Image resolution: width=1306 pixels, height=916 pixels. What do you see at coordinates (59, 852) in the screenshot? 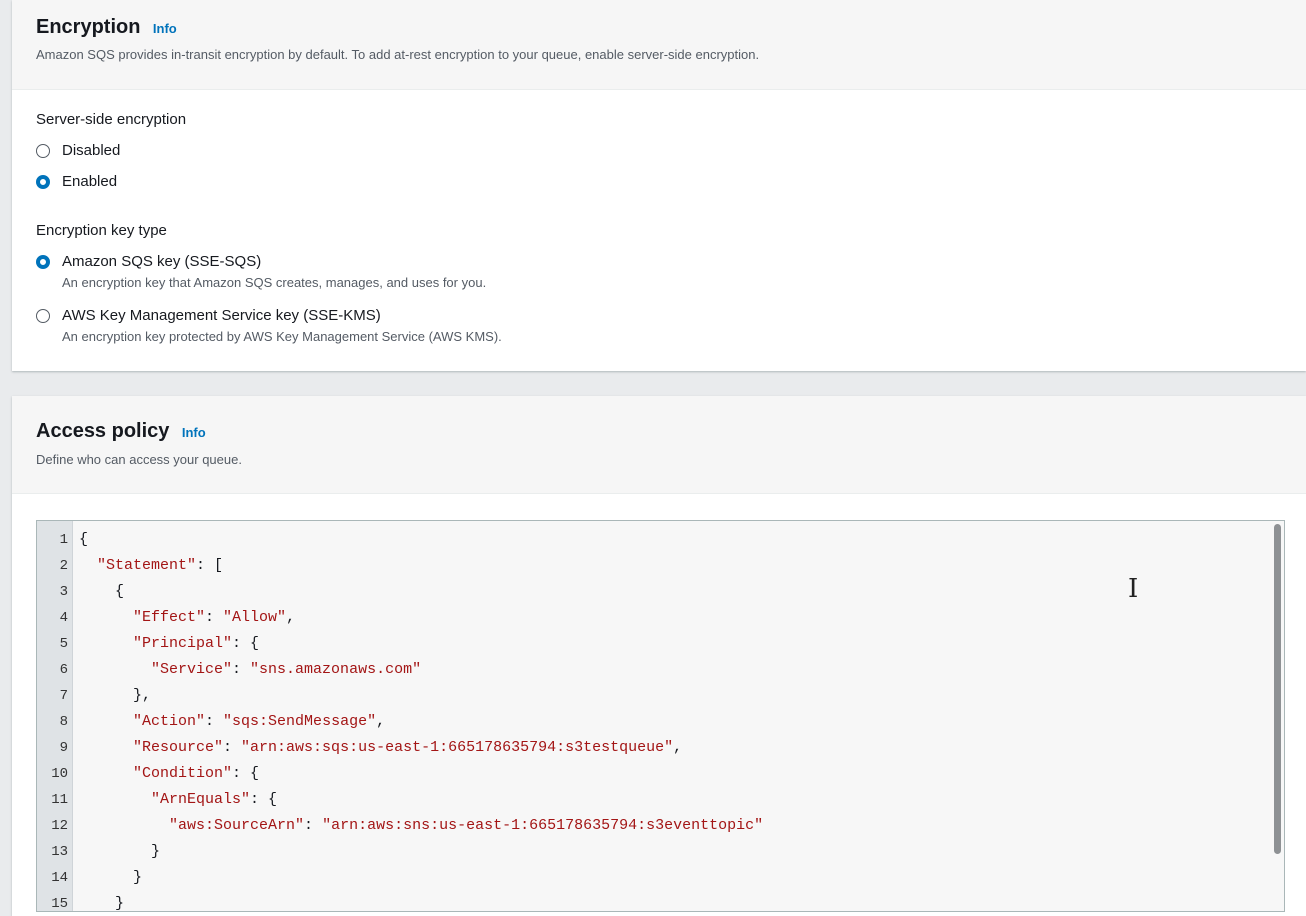
I see `line-number: 13` at bounding box center [59, 852].